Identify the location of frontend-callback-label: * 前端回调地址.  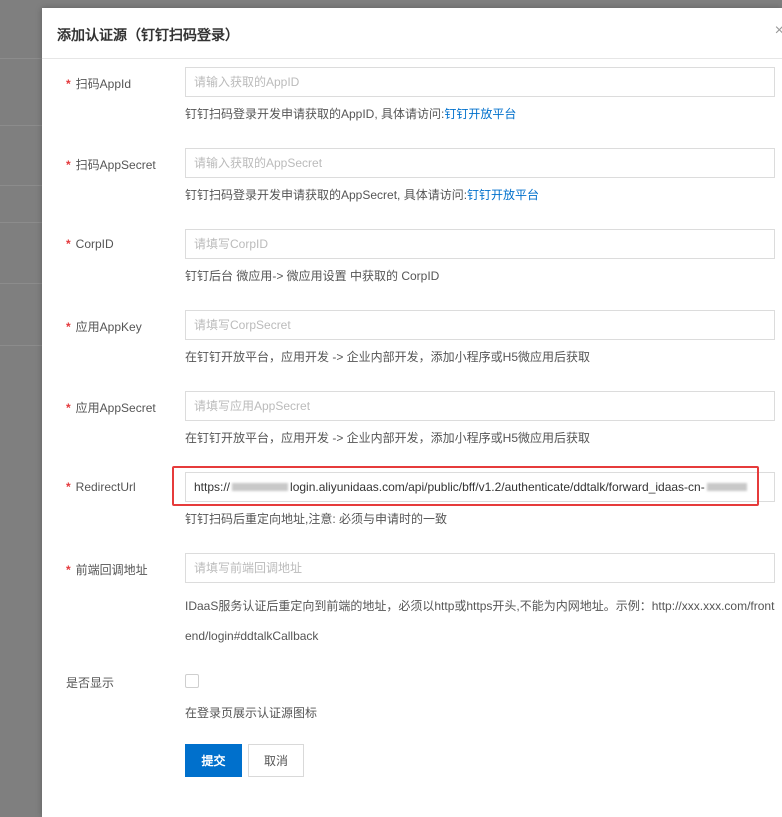
(107, 570).